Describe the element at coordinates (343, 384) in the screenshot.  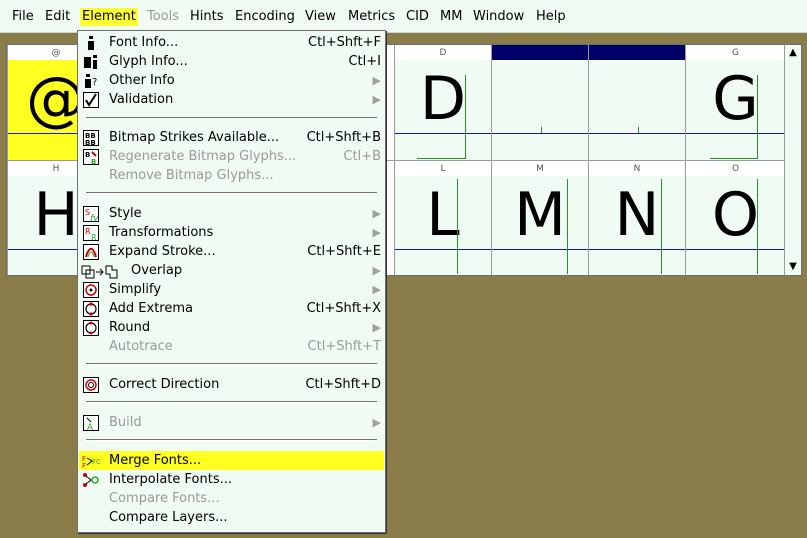
I see `menu-item-accel: Ctl+Shft+D` at that location.